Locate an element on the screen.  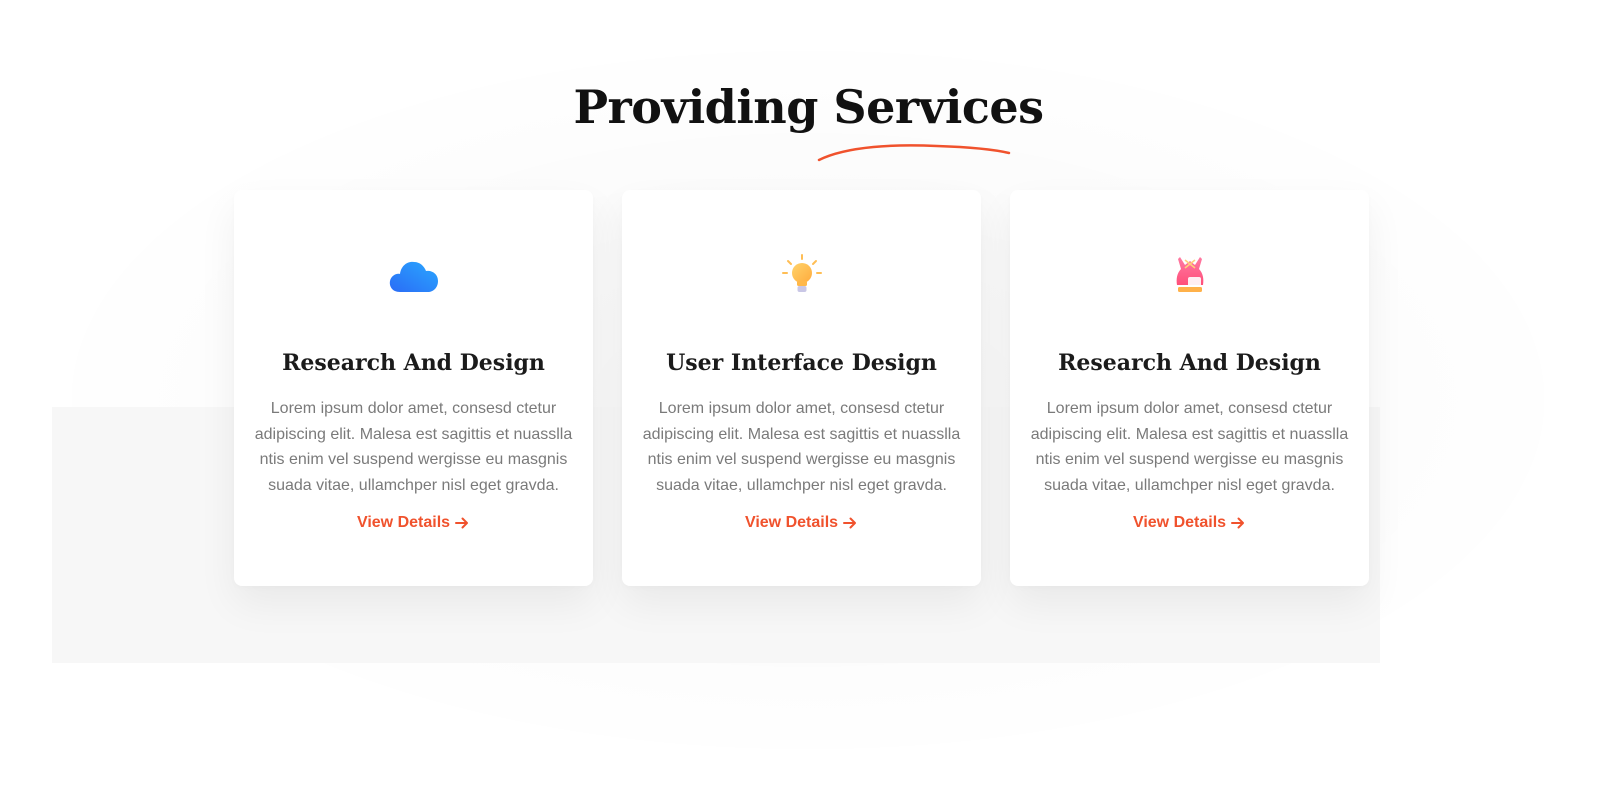
cloud-icon is located at coordinates (413, 276).